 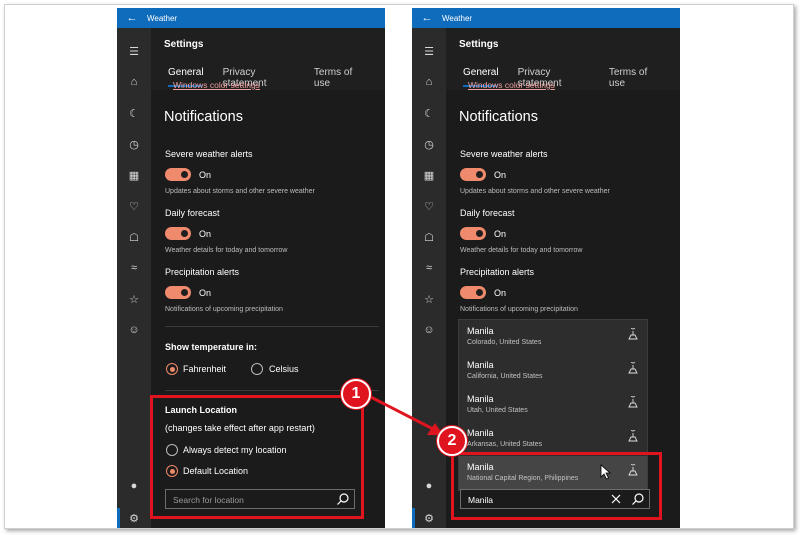 What do you see at coordinates (553, 371) in the screenshot?
I see `suggestion-item: Manila California, United States` at bounding box center [553, 371].